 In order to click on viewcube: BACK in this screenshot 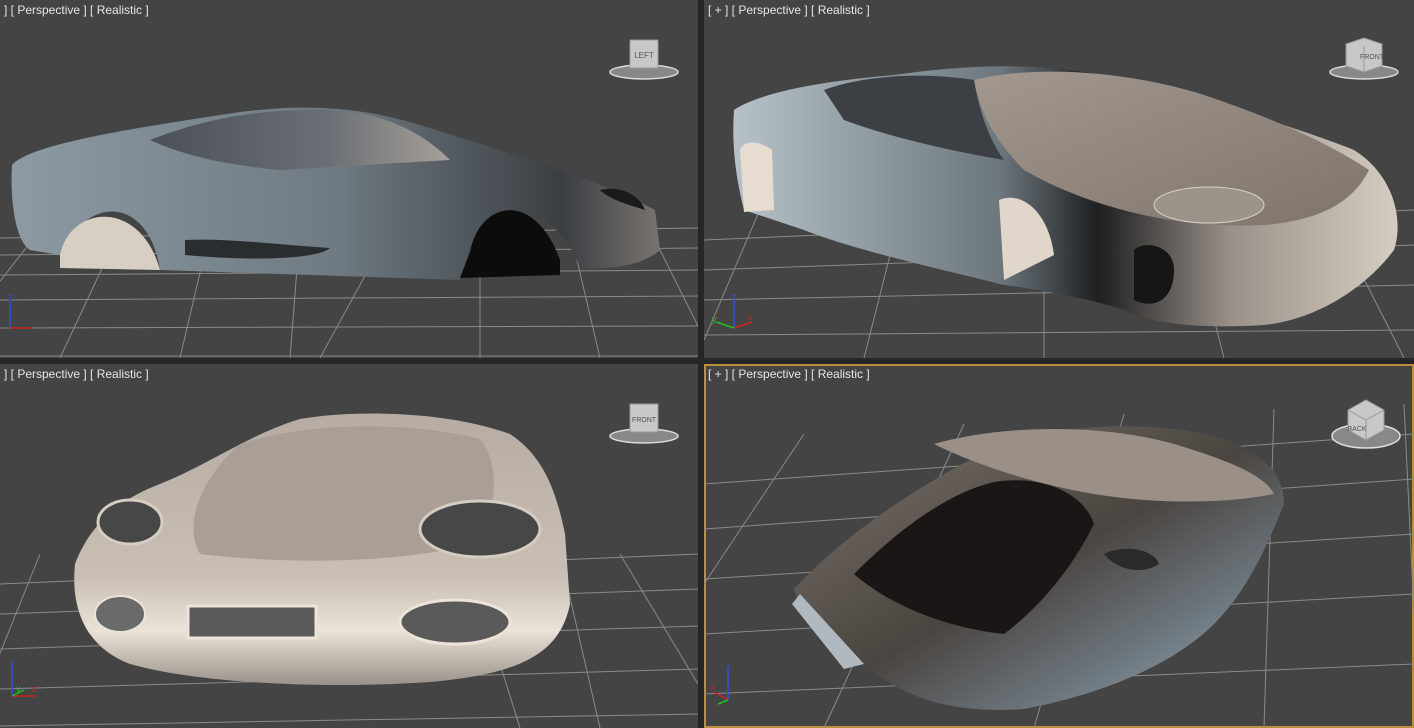, I will do `click(1366, 425)`.